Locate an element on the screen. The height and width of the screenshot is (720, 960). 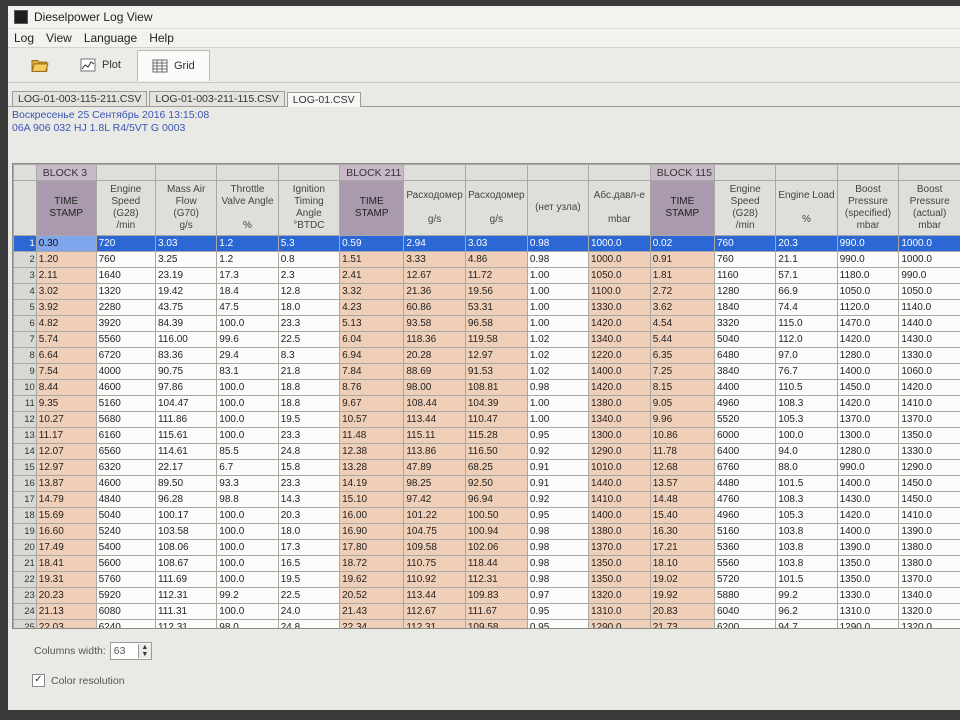
grid-cell: 1340.0 is located at coordinates (929, 595).